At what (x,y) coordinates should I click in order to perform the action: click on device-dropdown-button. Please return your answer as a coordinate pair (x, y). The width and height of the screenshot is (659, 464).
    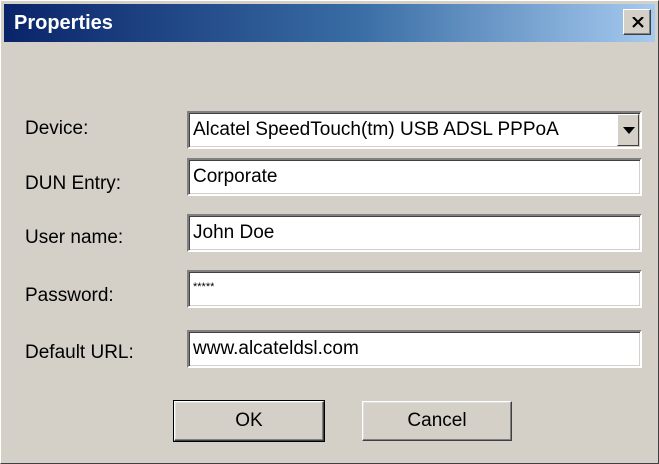
    Looking at the image, I should click on (628, 130).